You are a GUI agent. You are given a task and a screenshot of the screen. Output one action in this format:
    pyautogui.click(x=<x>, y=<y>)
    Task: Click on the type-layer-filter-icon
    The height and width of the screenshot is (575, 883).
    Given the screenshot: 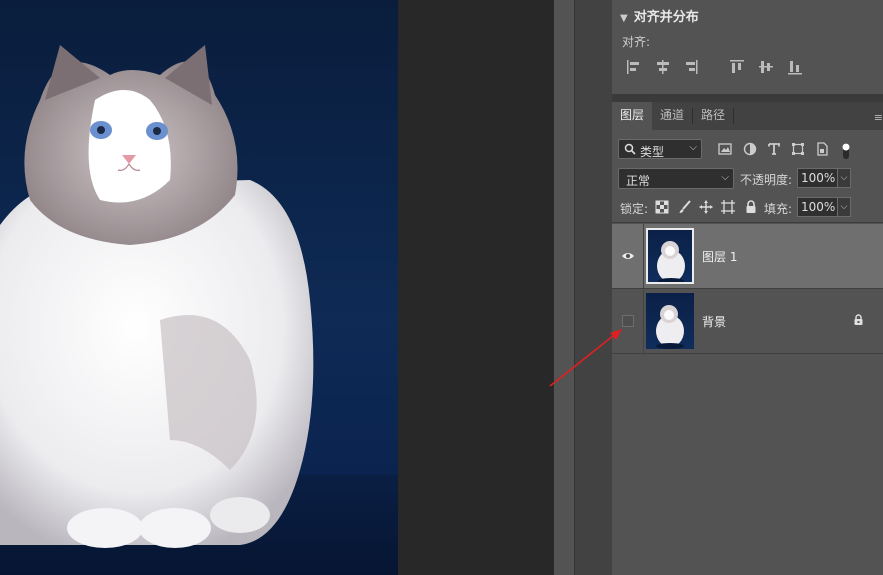 What is the action you would take?
    pyautogui.click(x=774, y=149)
    